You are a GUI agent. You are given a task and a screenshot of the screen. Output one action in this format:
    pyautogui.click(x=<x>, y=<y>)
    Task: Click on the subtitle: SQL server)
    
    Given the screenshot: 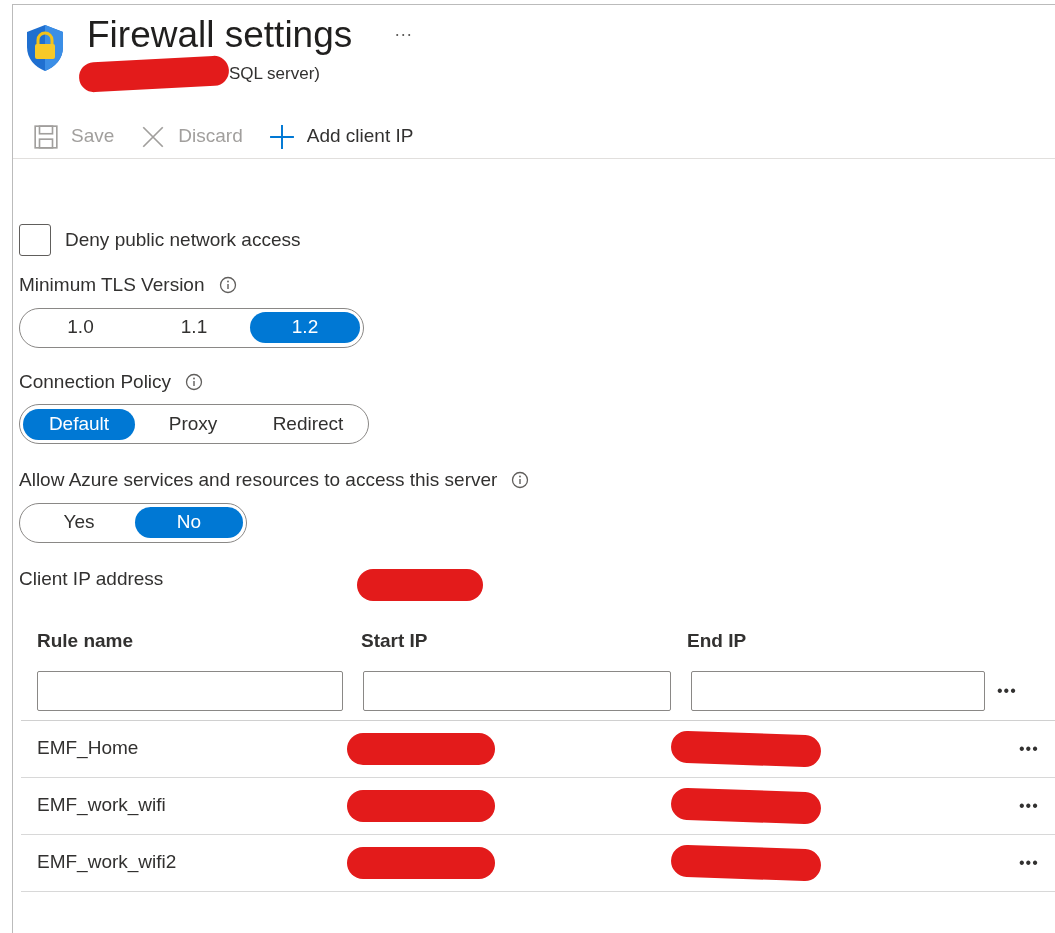 What is the action you would take?
    pyautogui.click(x=274, y=74)
    